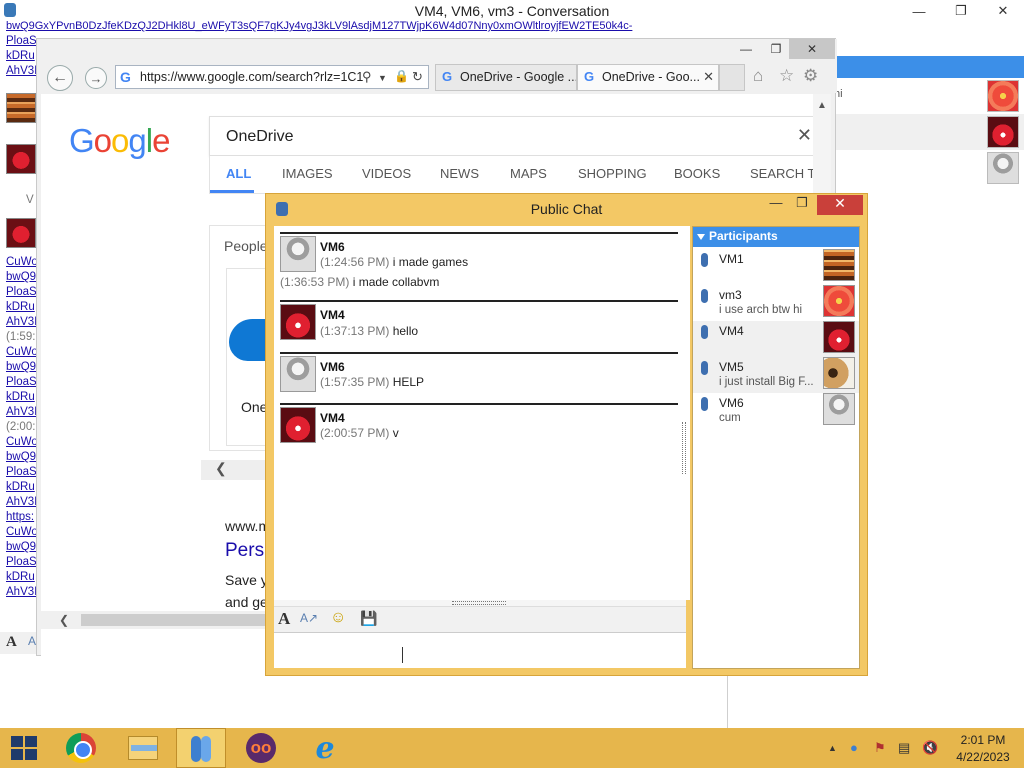 The height and width of the screenshot is (768, 1024). I want to click on clear-search-icon: ✕, so click(804, 135).